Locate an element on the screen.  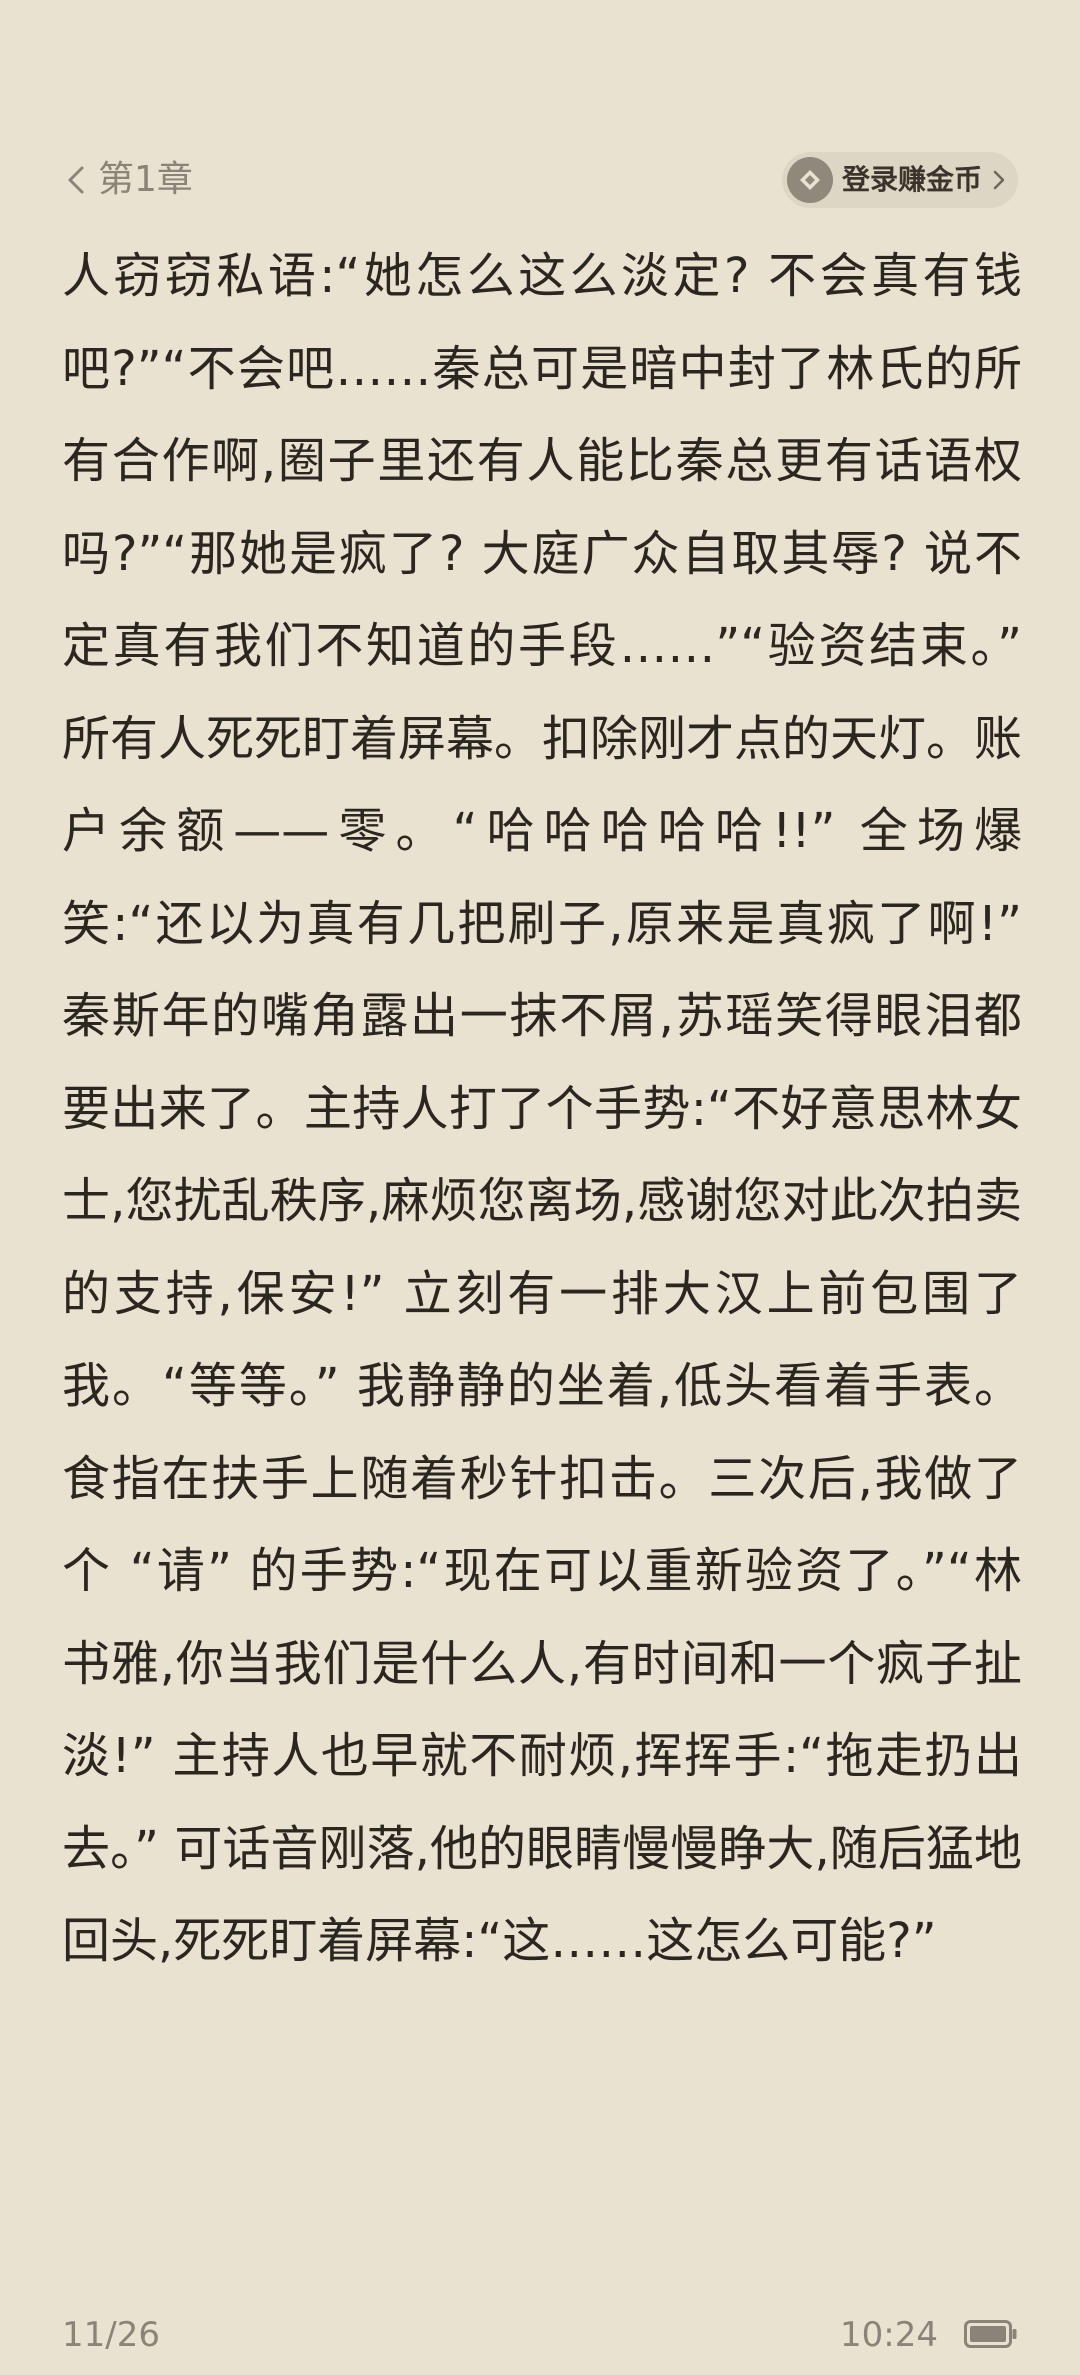
coin-icon is located at coordinates (810, 180).